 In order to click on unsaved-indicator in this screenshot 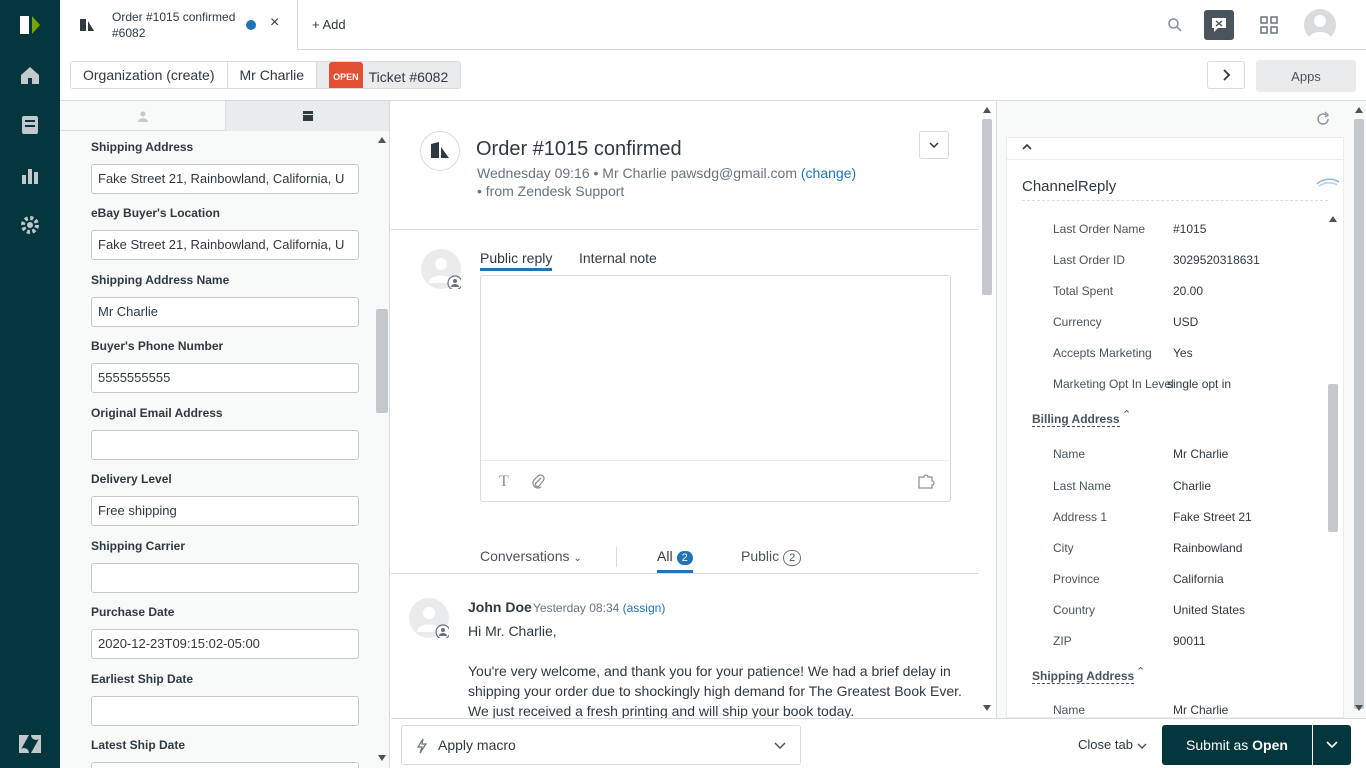, I will do `click(251, 25)`.